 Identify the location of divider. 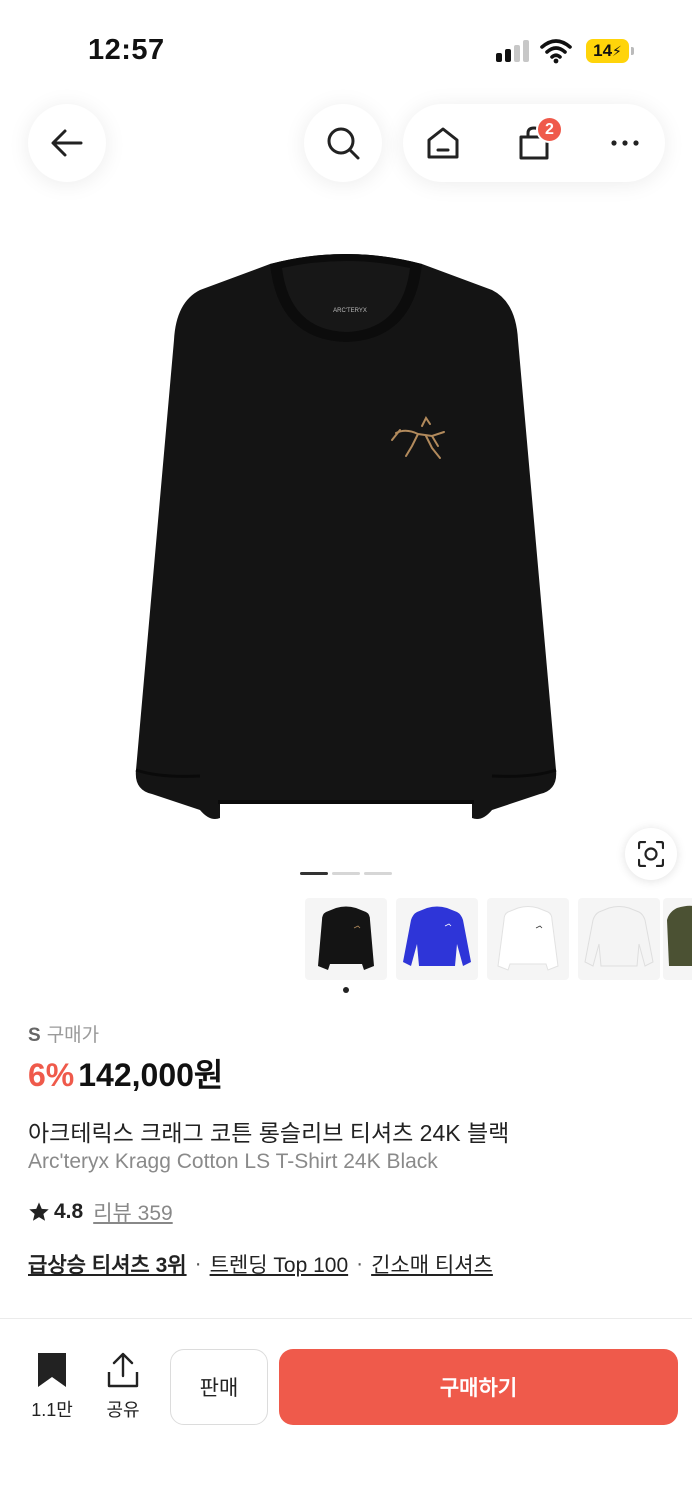
(346, 1318).